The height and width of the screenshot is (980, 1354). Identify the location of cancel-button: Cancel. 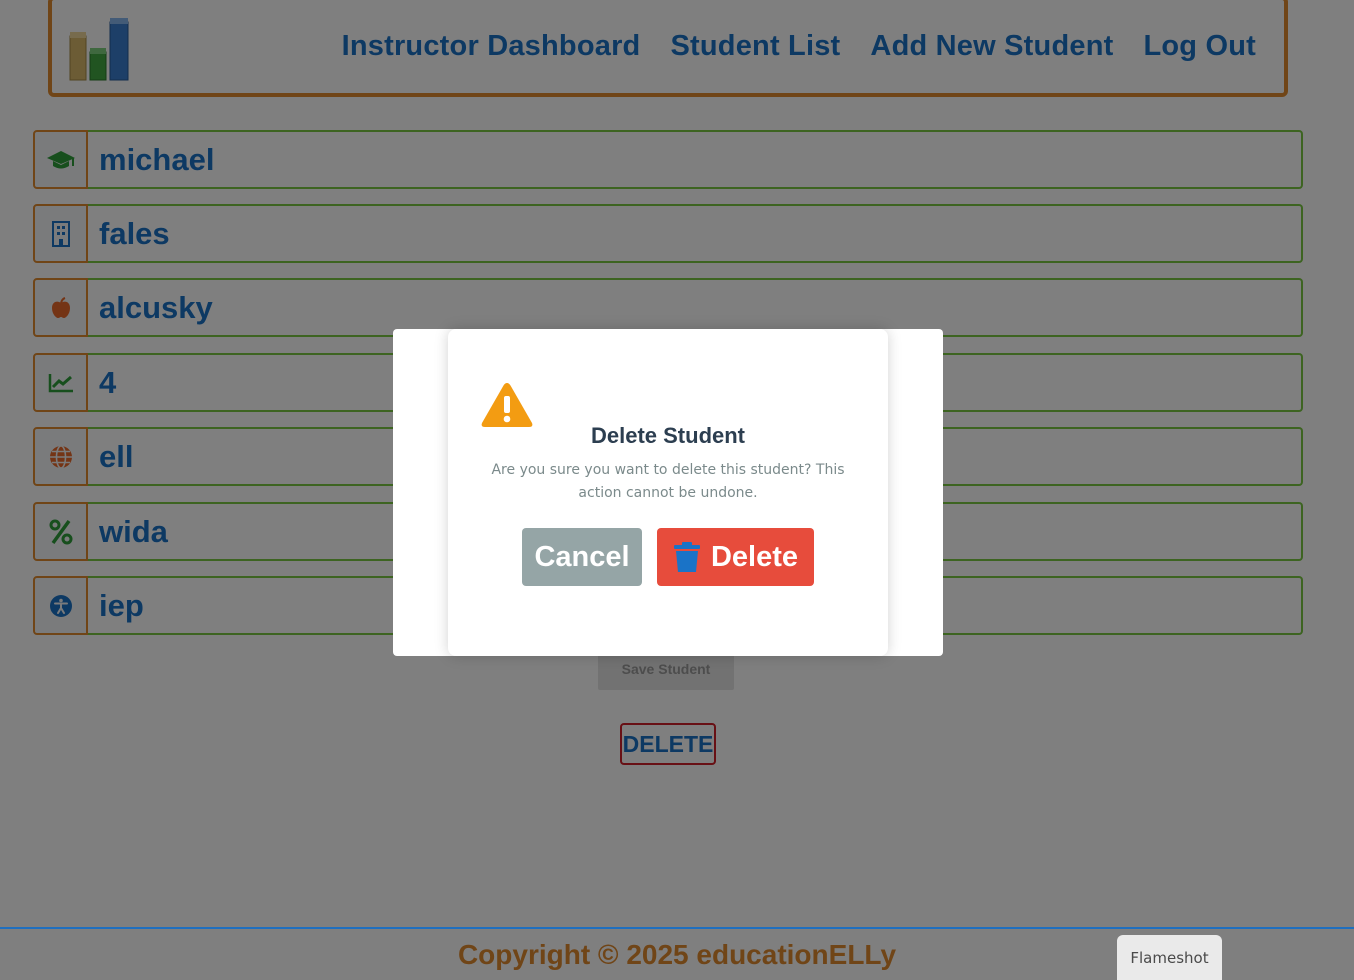
(582, 557).